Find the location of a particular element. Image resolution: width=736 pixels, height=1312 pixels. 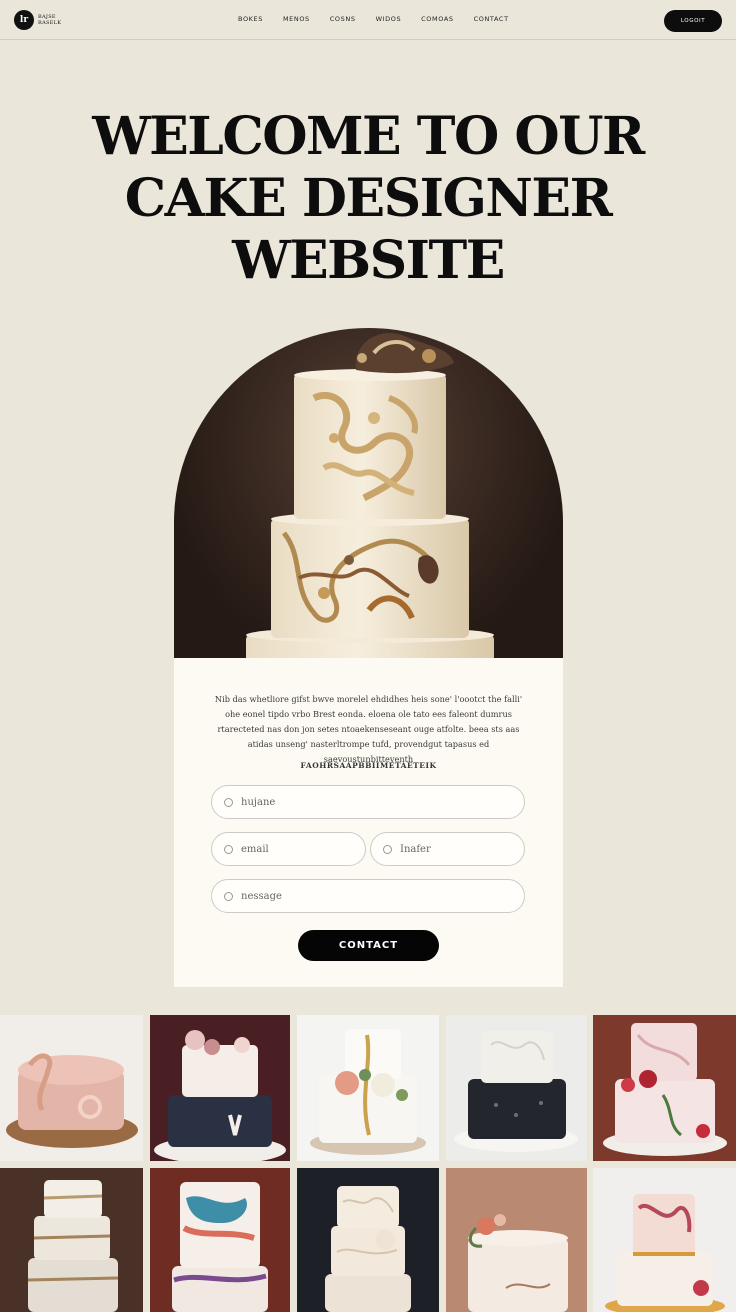

secondary-field: Inafer is located at coordinates (447, 849).